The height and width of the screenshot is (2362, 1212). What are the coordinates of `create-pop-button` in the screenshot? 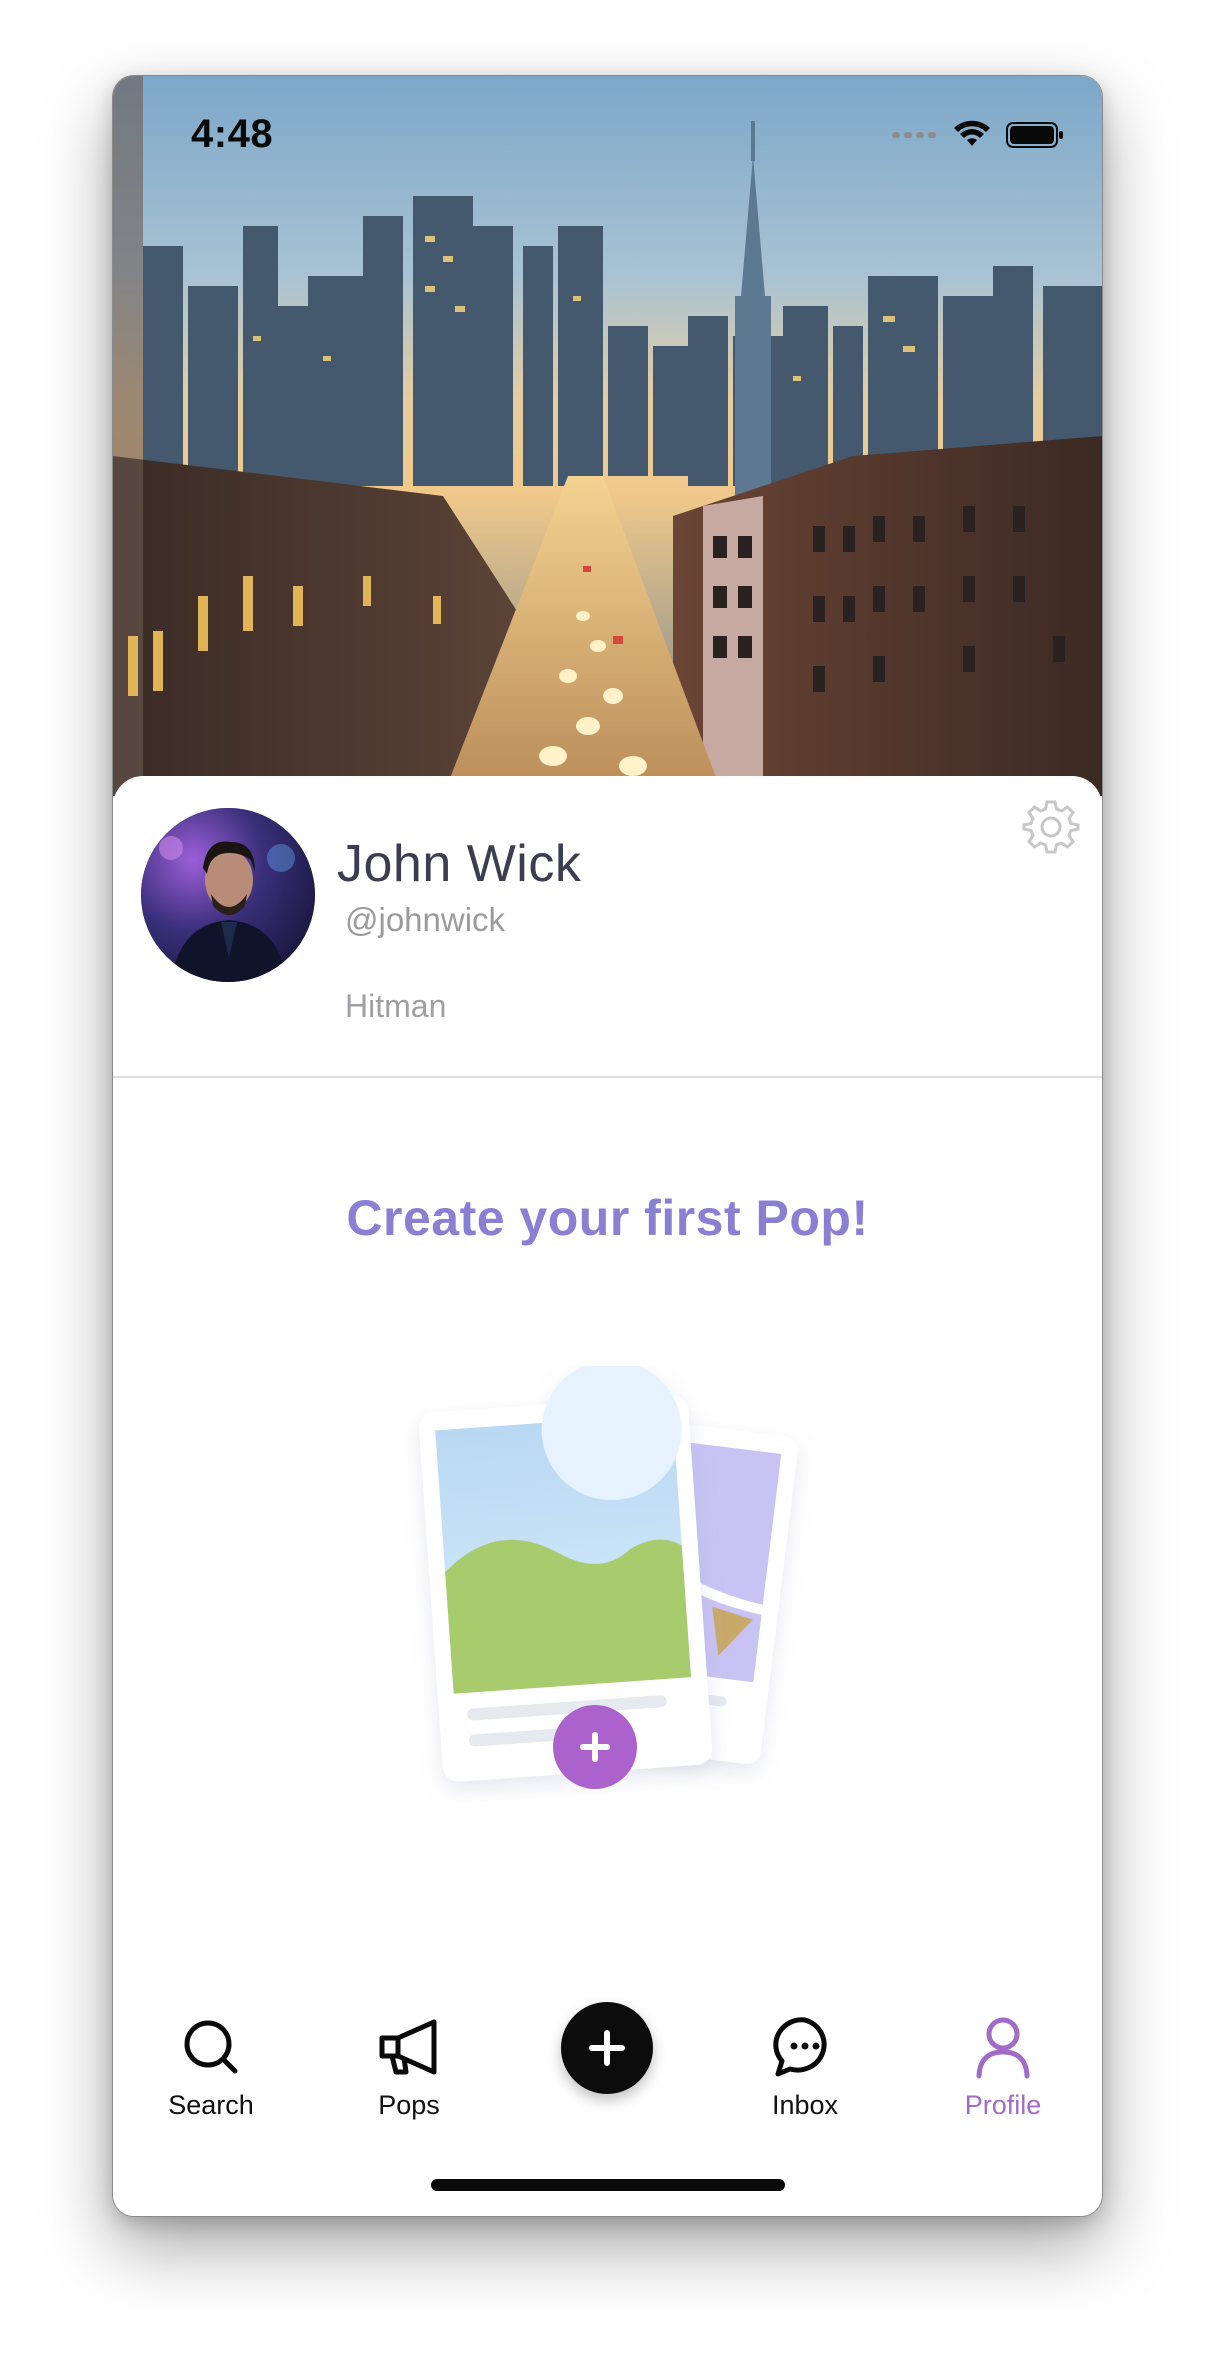 It's located at (607, 2048).